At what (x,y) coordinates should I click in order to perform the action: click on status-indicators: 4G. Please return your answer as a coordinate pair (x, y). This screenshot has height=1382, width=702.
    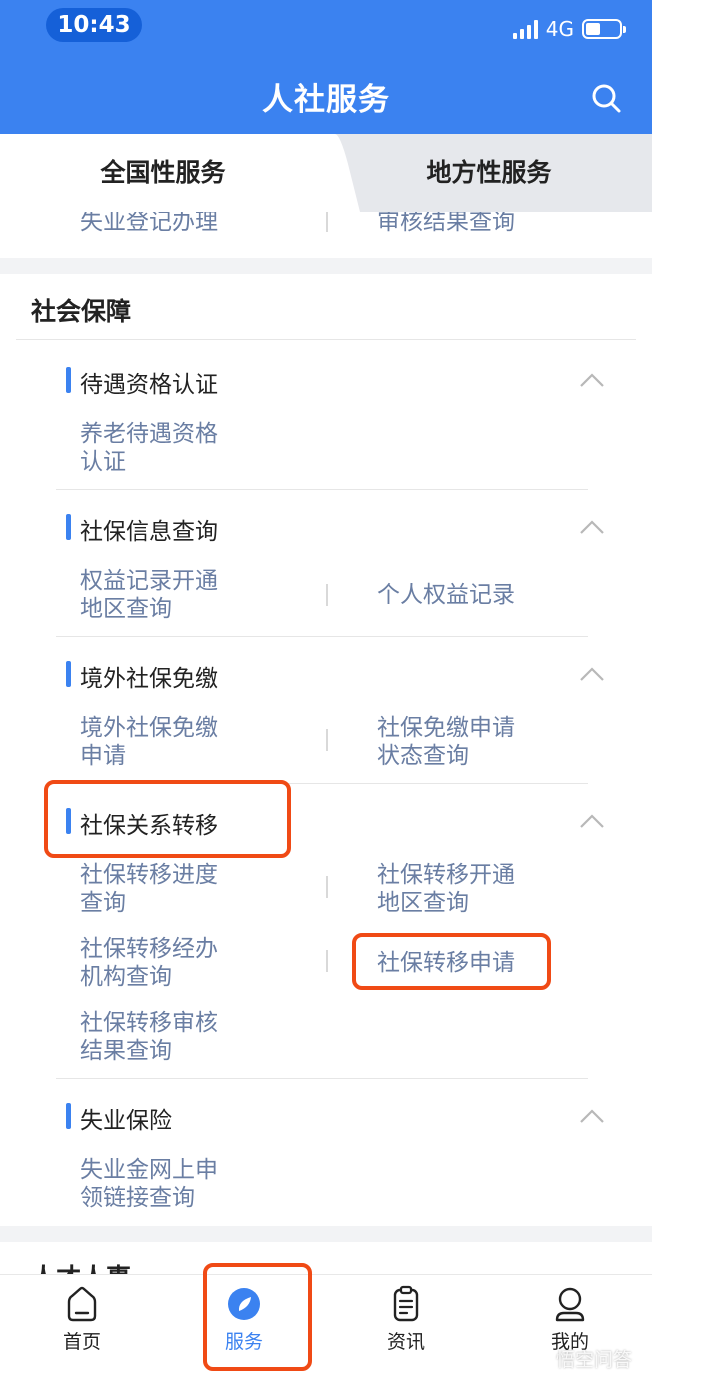
    Looking at the image, I should click on (569, 29).